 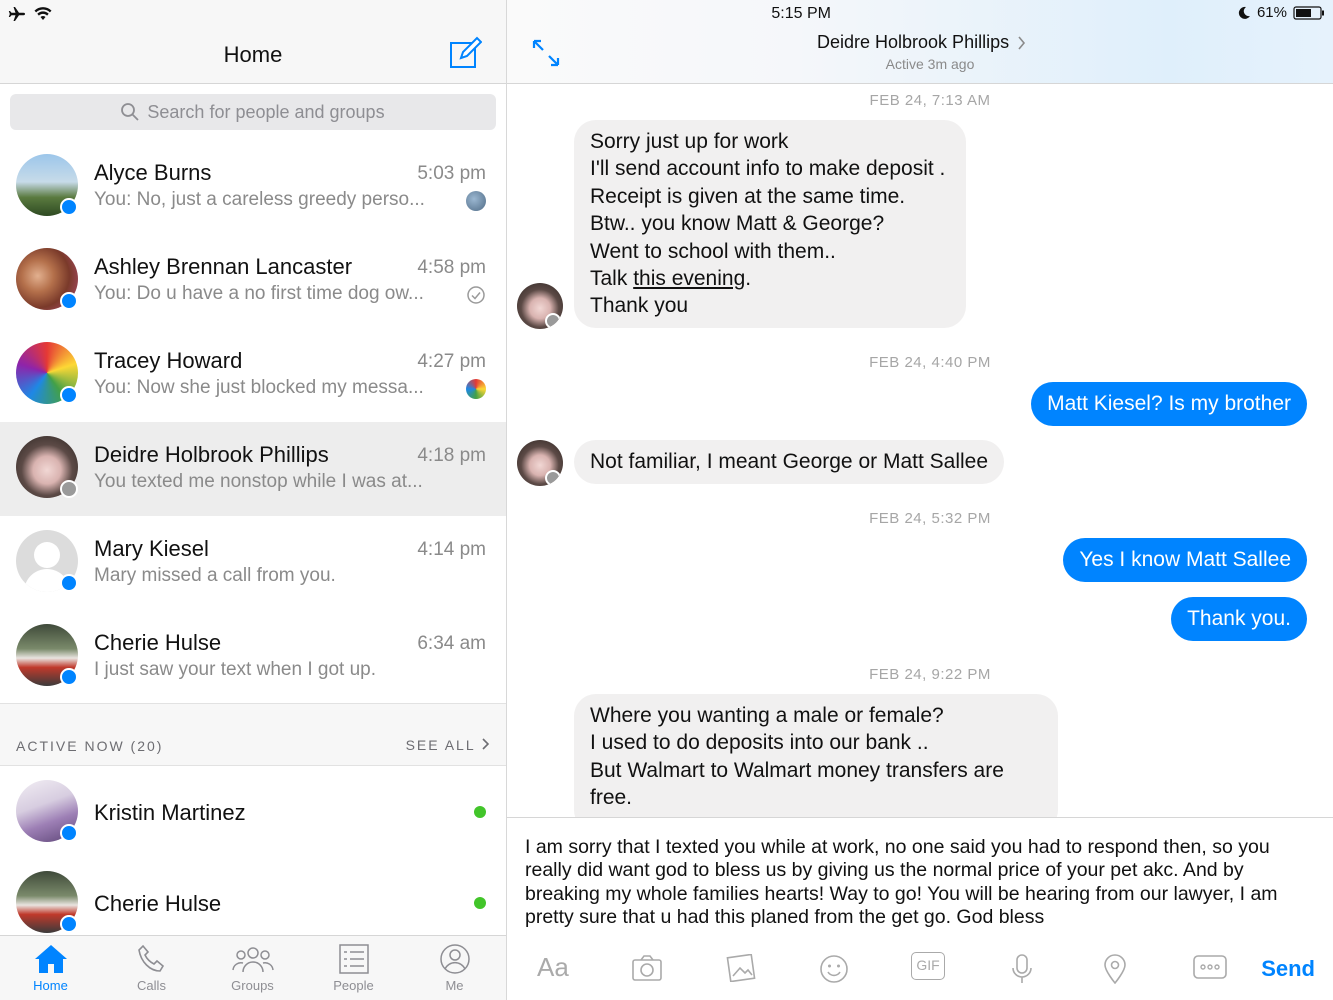 What do you see at coordinates (440, 745) in the screenshot?
I see `see-all-label: SEE ALL` at bounding box center [440, 745].